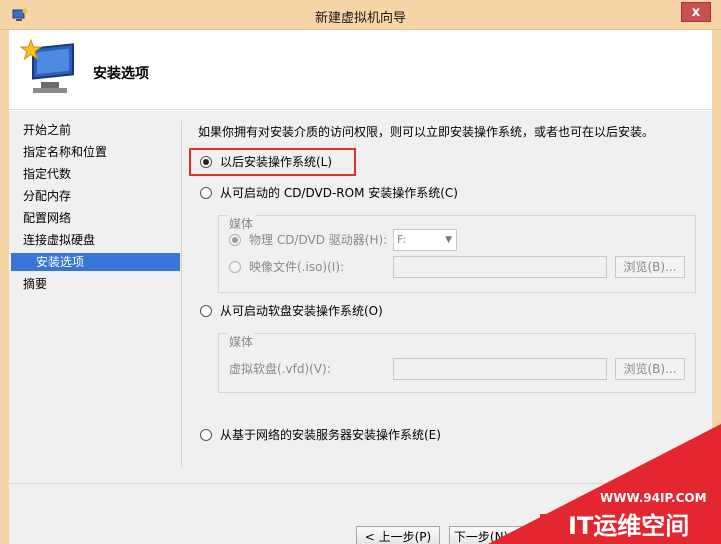 The width and height of the screenshot is (721, 544). I want to click on nav-item-install-options: 安装选项, so click(95, 262).